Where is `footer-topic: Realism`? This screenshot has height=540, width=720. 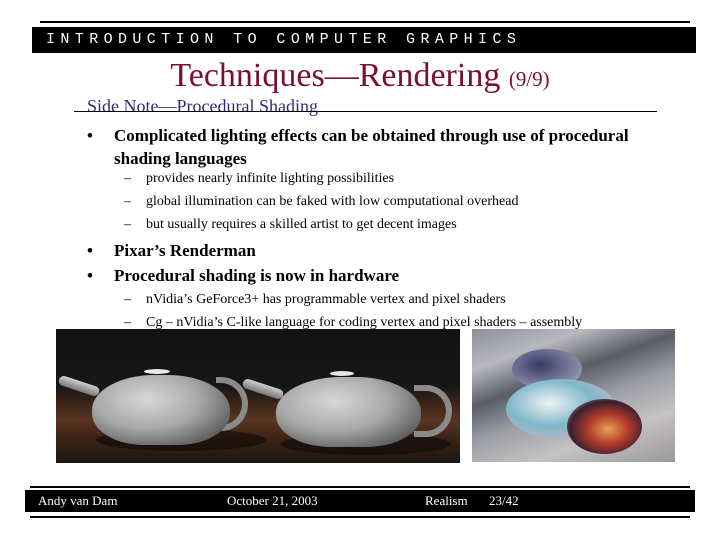
footer-topic: Realism is located at coordinates (446, 500).